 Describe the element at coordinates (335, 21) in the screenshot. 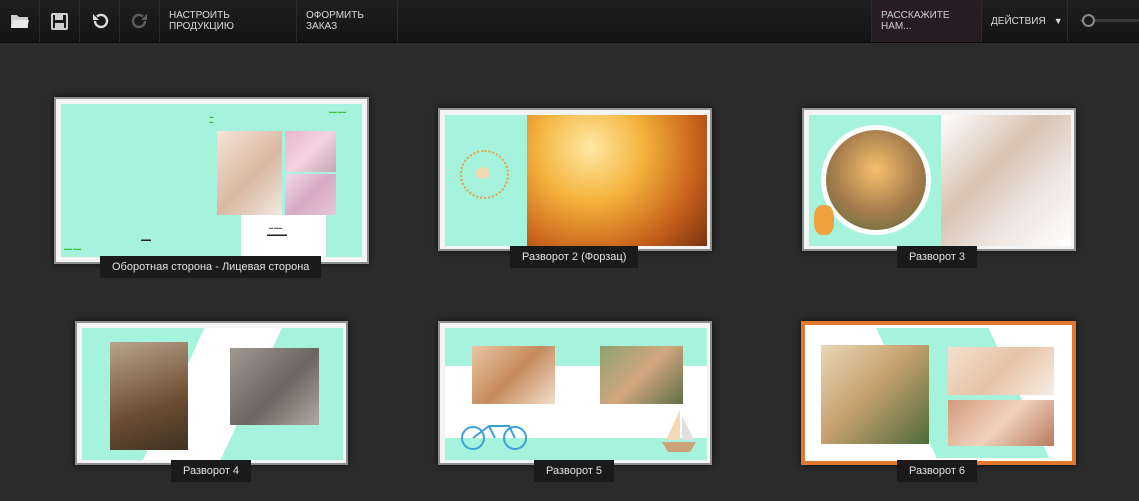

I see `place-order-label: ОФОРМИТЬ ЗАКАЗ` at that location.